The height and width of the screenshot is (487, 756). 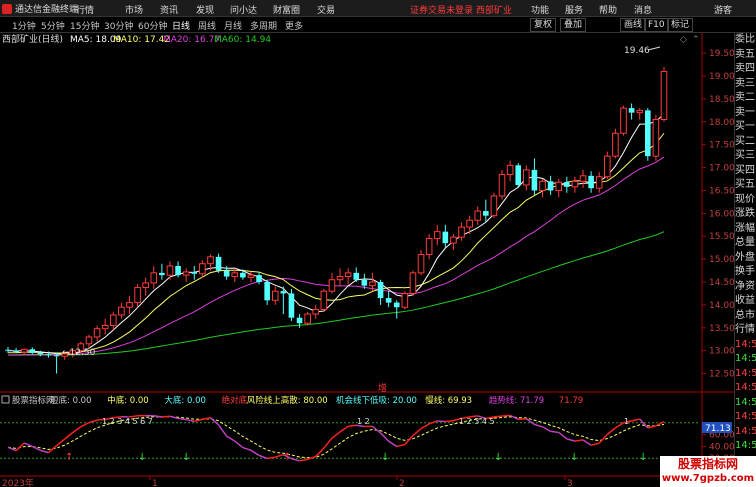 I want to click on menu-item-service: 服务, so click(x=574, y=9).